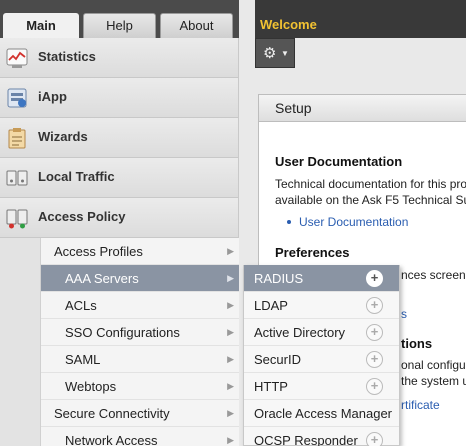 The image size is (466, 446). I want to click on configuration-text: the system u, so click(433, 381).